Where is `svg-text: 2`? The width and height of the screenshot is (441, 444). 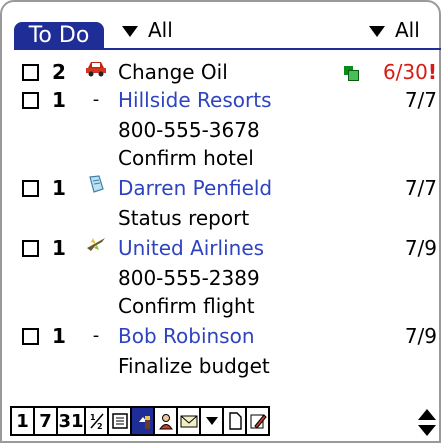
svg-text: 2 is located at coordinates (100, 426).